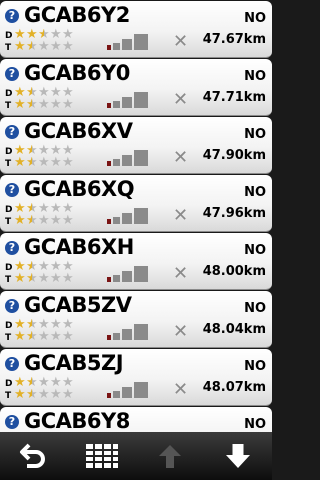 This screenshot has width=320, height=480. I want to click on scroll-up-button, so click(170, 456).